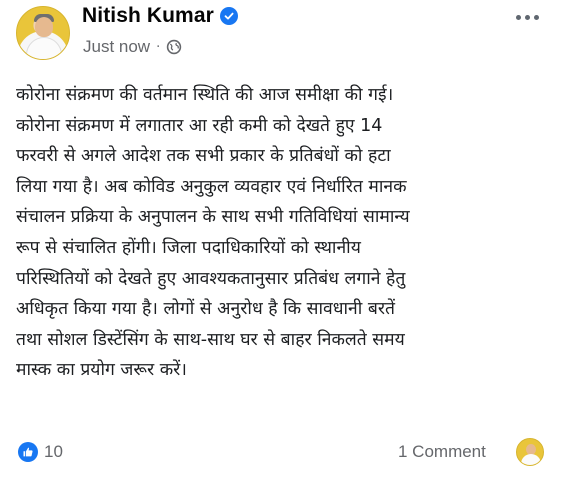 The width and height of the screenshot is (564, 480). I want to click on more-options-icon, so click(527, 17).